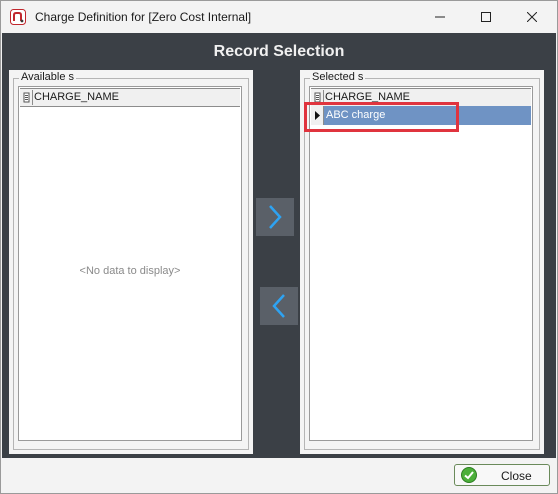 The height and width of the screenshot is (494, 558). I want to click on chevron-right-icon, so click(275, 217).